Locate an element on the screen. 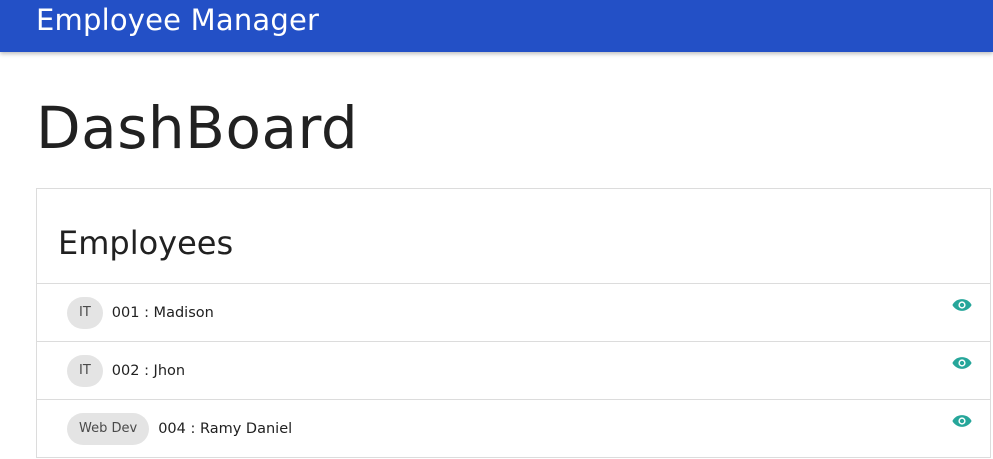 The width and height of the screenshot is (993, 459). employee-row: Web Dev 004 : Ramy Daniel is located at coordinates (513, 429).